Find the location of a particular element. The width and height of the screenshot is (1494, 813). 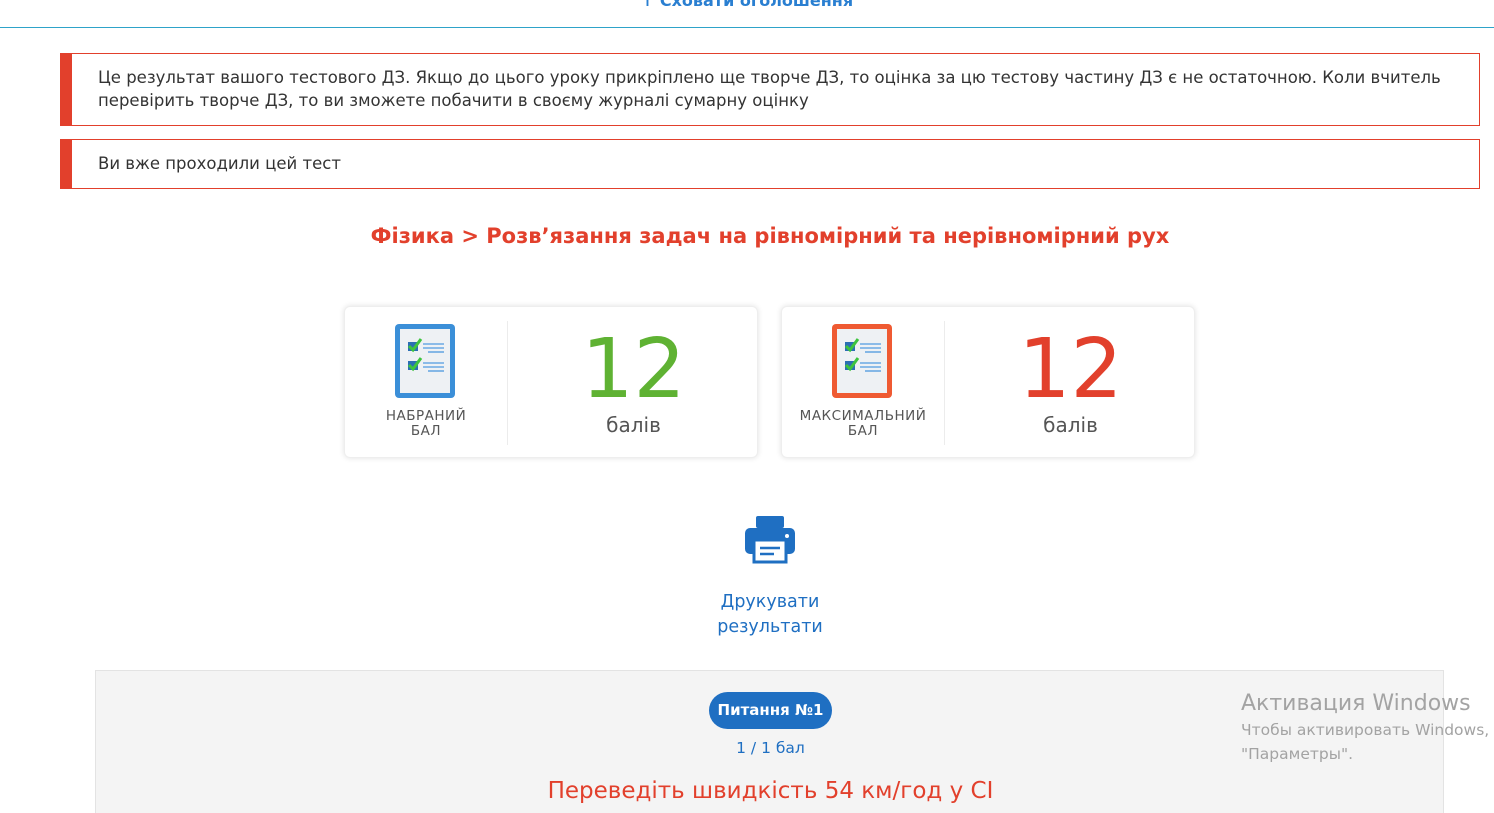

watermark-line: Чтобы активировать Windows, is located at coordinates (1365, 730).